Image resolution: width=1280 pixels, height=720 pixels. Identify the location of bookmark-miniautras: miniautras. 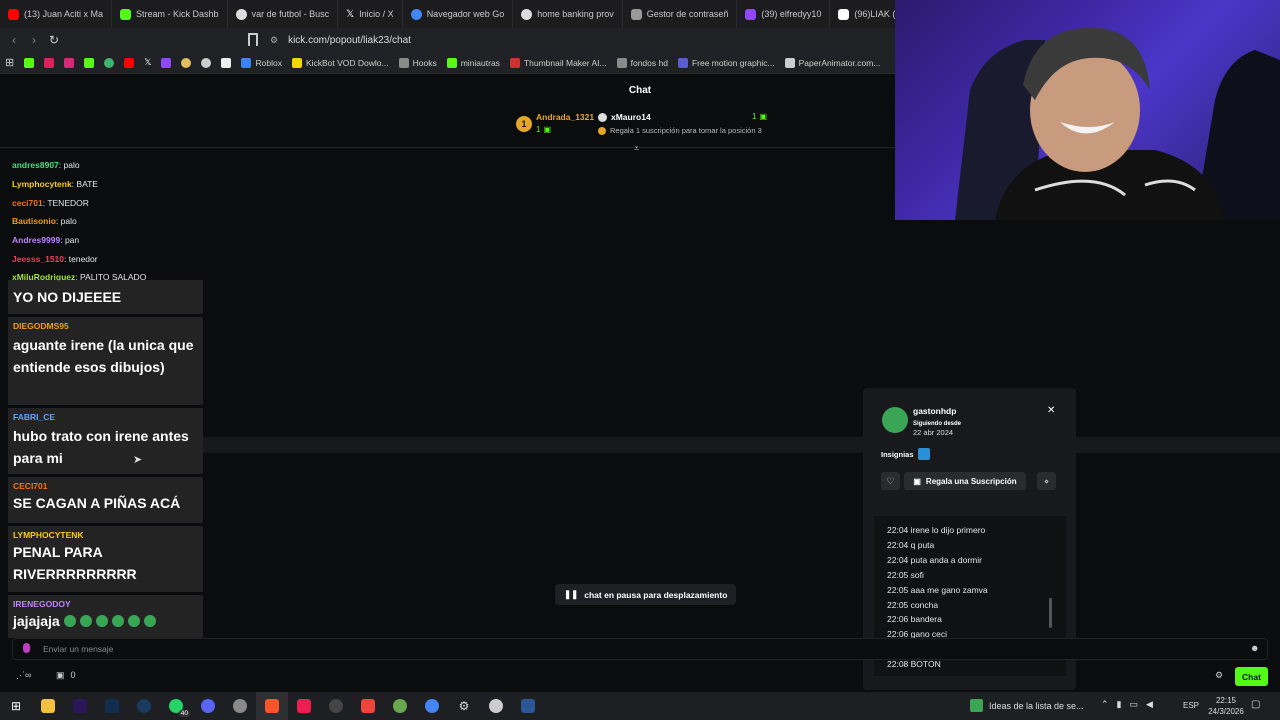
(473, 62).